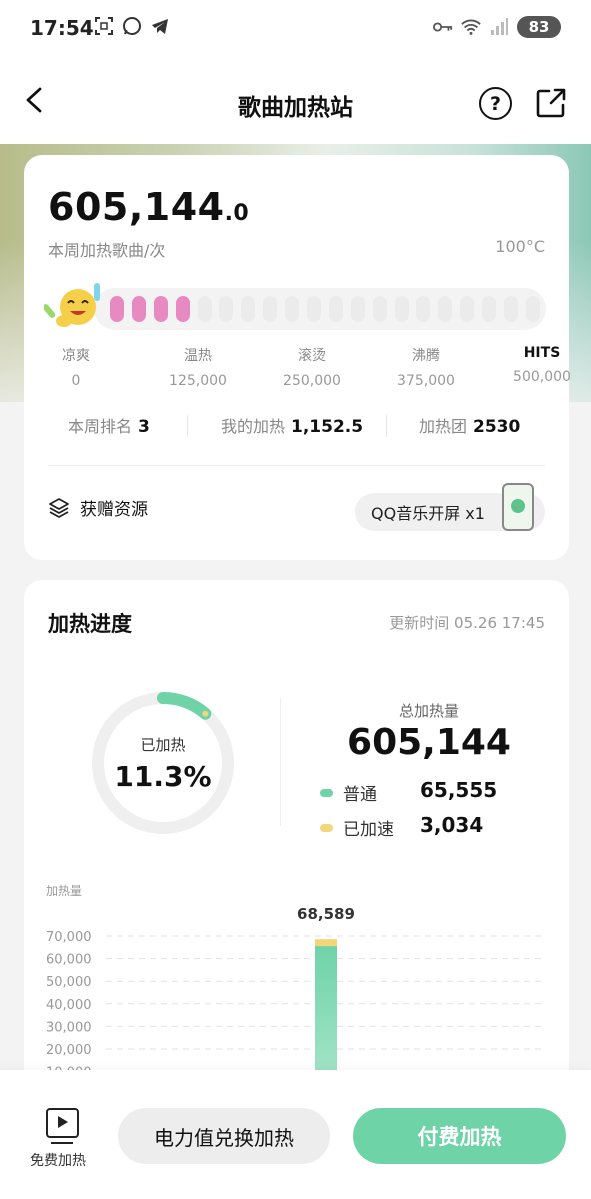  Describe the element at coordinates (104, 26) in the screenshot. I see `screenshot-icon` at that location.